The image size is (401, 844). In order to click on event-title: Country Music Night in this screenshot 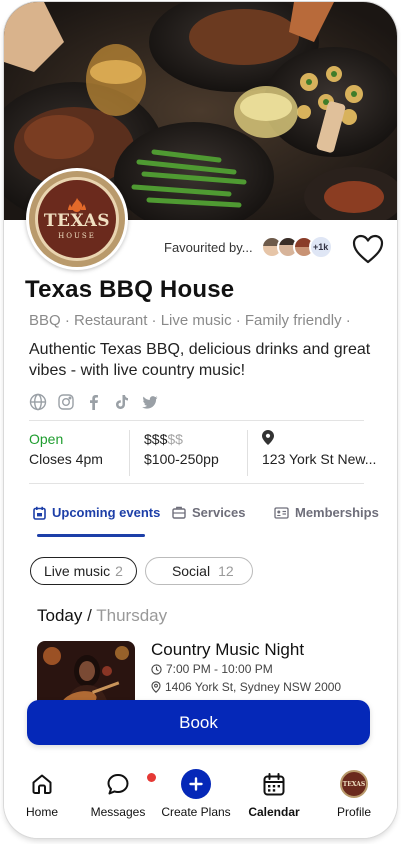, I will do `click(228, 649)`.